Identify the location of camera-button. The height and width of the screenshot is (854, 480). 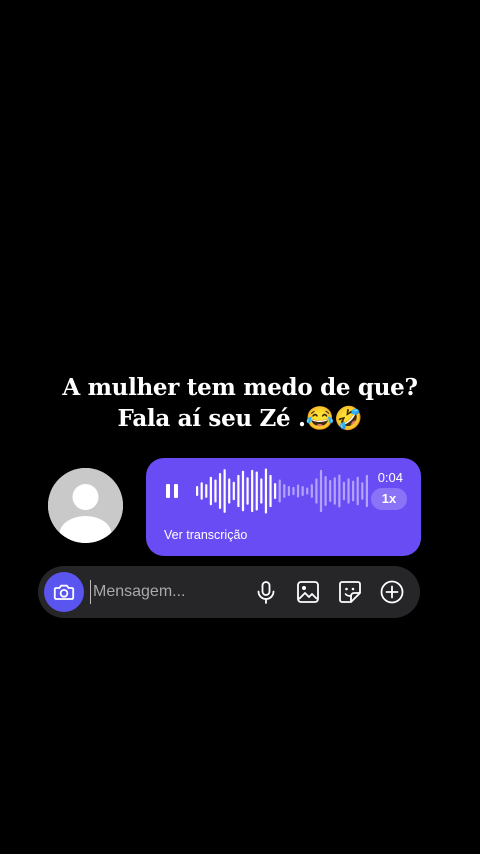
(64, 592).